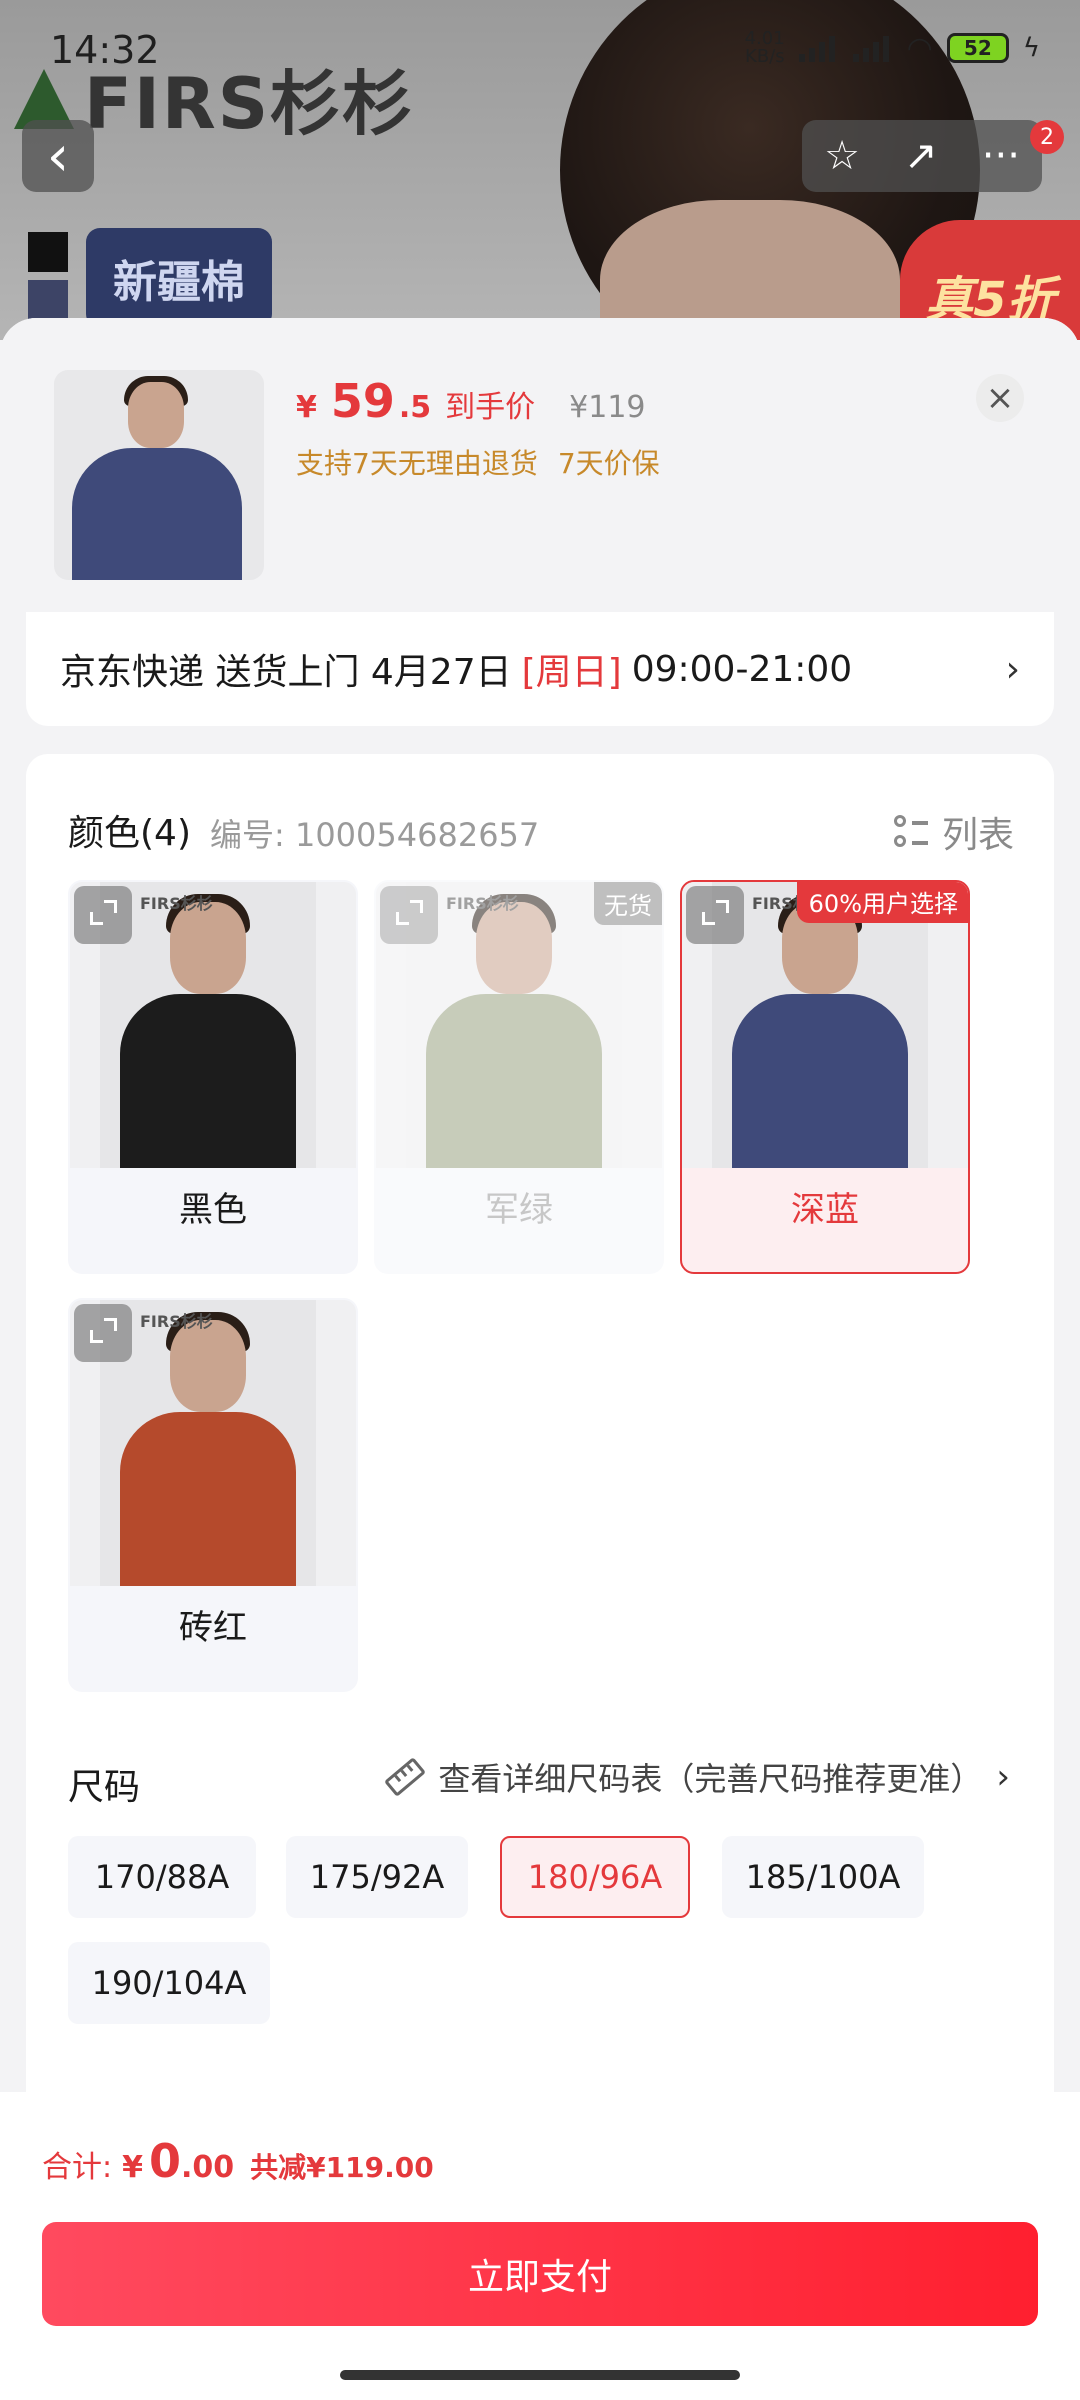  Describe the element at coordinates (132, 2167) in the screenshot. I see `total-currency: ¥` at that location.